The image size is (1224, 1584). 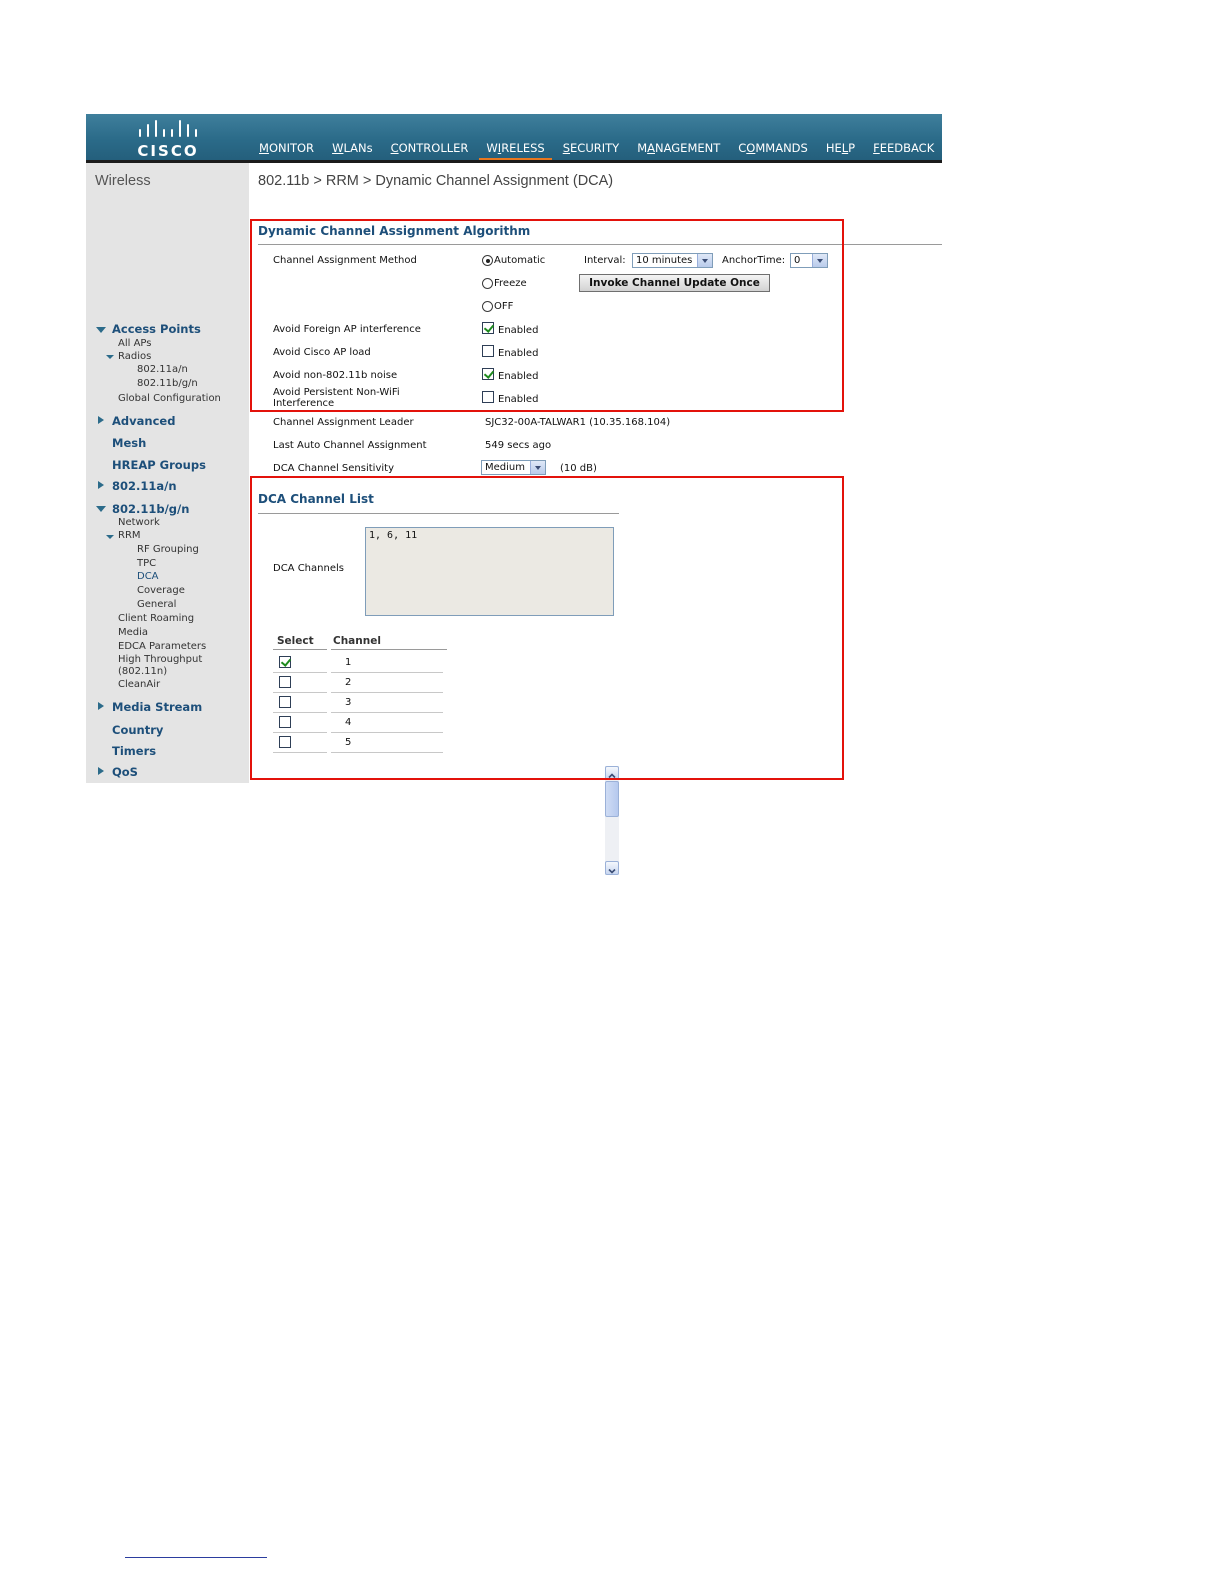 I want to click on channel-scrollbar, so click(x=612, y=820).